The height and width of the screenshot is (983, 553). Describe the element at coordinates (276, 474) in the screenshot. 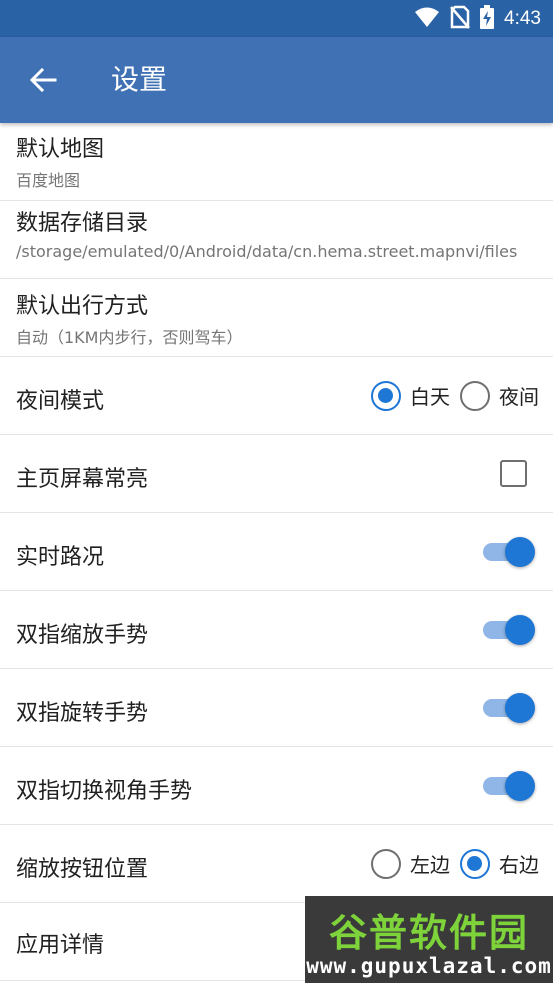

I see `setting-screen-on: 主页屏幕常亮` at that location.